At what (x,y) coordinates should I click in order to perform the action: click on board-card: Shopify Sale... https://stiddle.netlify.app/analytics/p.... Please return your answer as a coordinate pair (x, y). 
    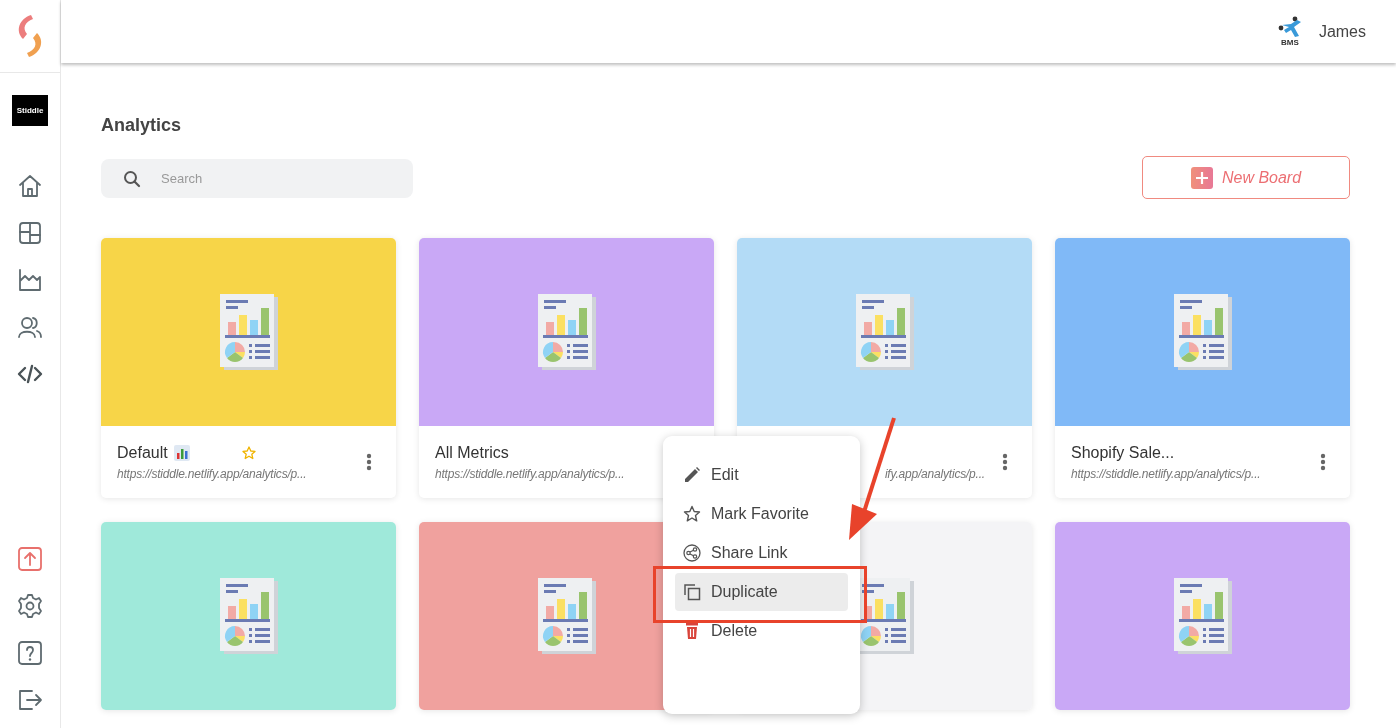
    Looking at the image, I should click on (1202, 368).